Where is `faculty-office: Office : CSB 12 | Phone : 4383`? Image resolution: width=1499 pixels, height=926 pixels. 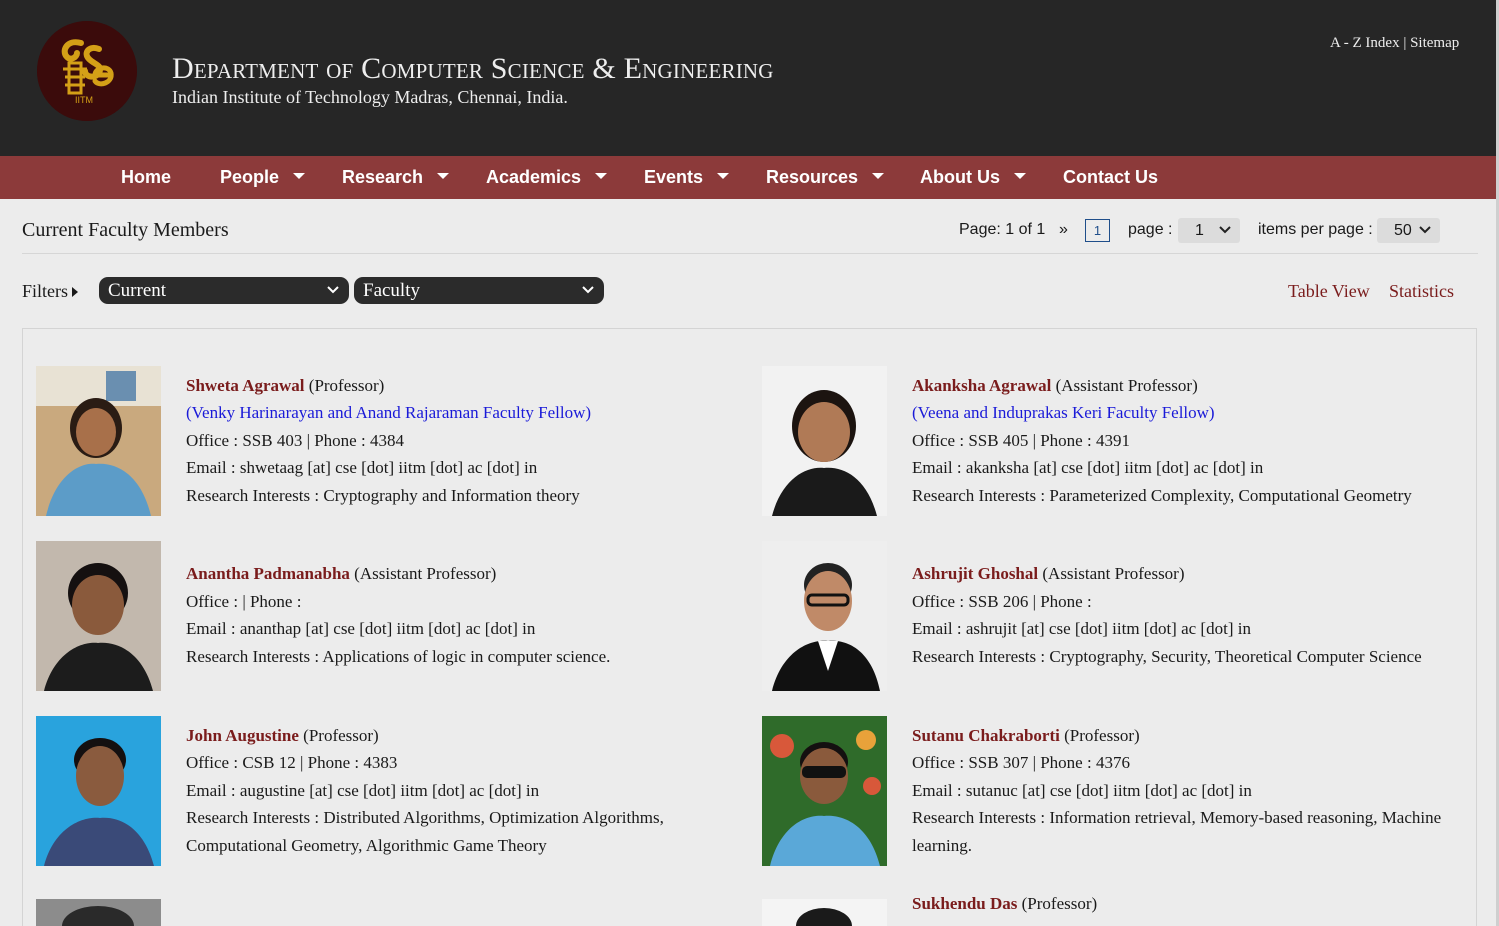 faculty-office: Office : CSB 12 | Phone : 4383 is located at coordinates (292, 762).